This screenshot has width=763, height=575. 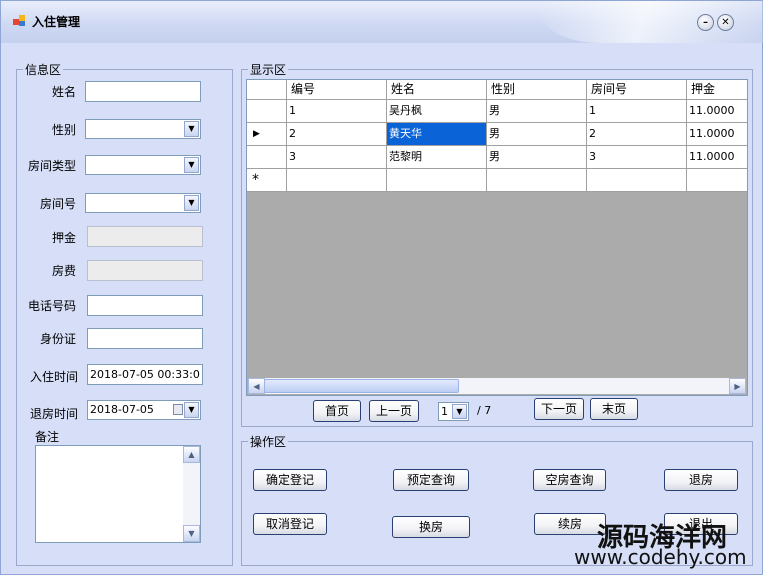 I want to click on prev-page-button: 上一页, so click(x=394, y=411).